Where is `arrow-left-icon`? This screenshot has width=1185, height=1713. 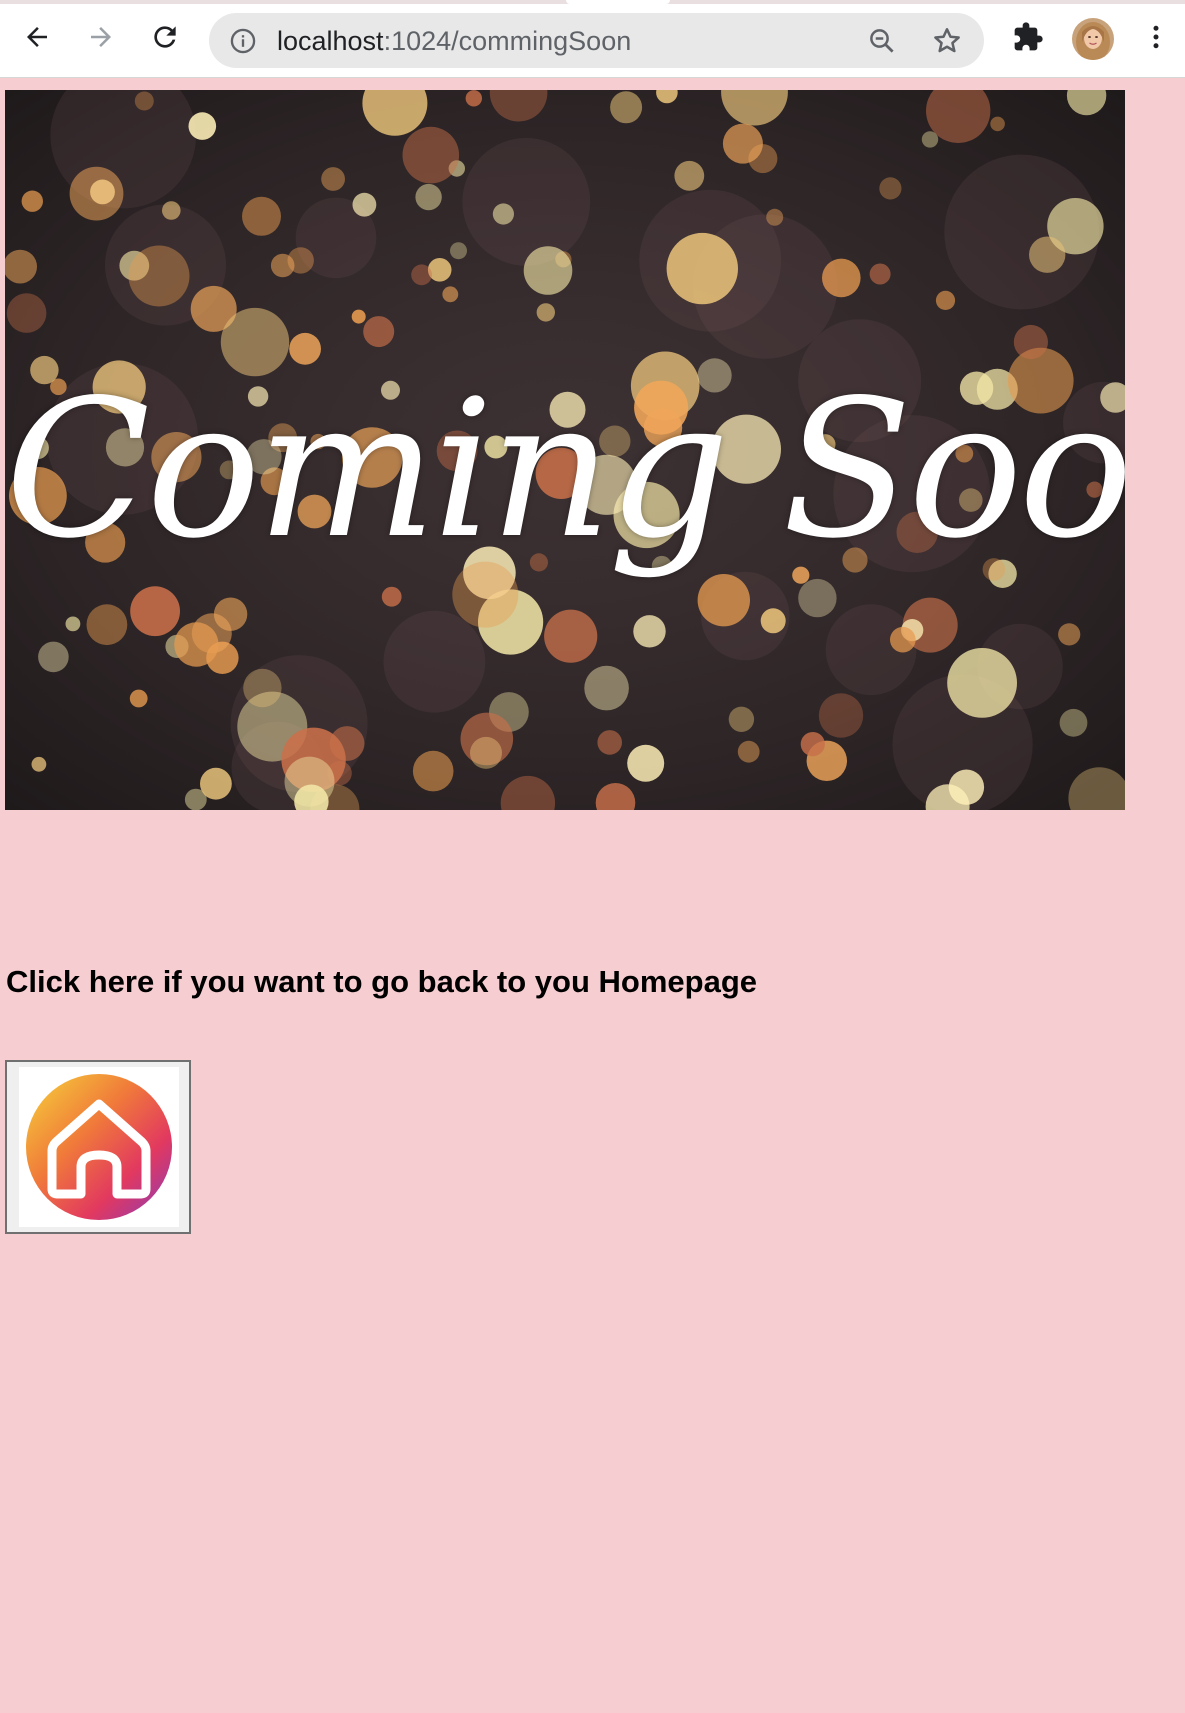
arrow-left-icon is located at coordinates (37, 37).